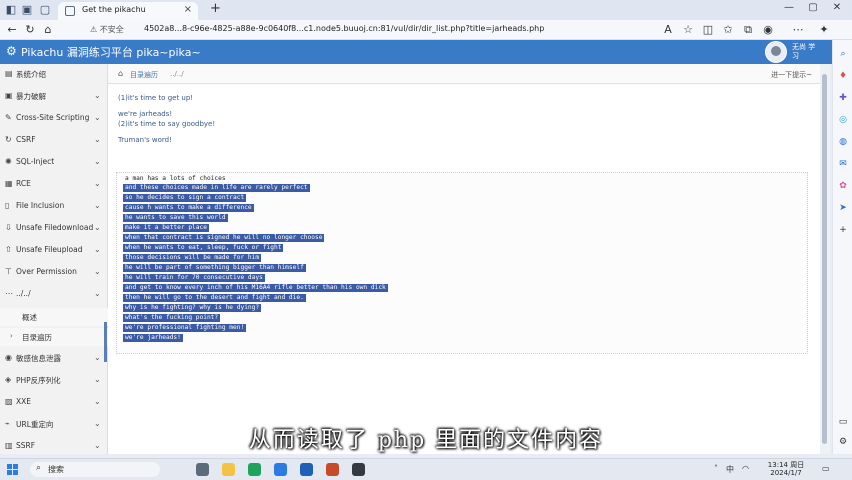  I want to click on shopping-icon: ♦, so click(843, 76).